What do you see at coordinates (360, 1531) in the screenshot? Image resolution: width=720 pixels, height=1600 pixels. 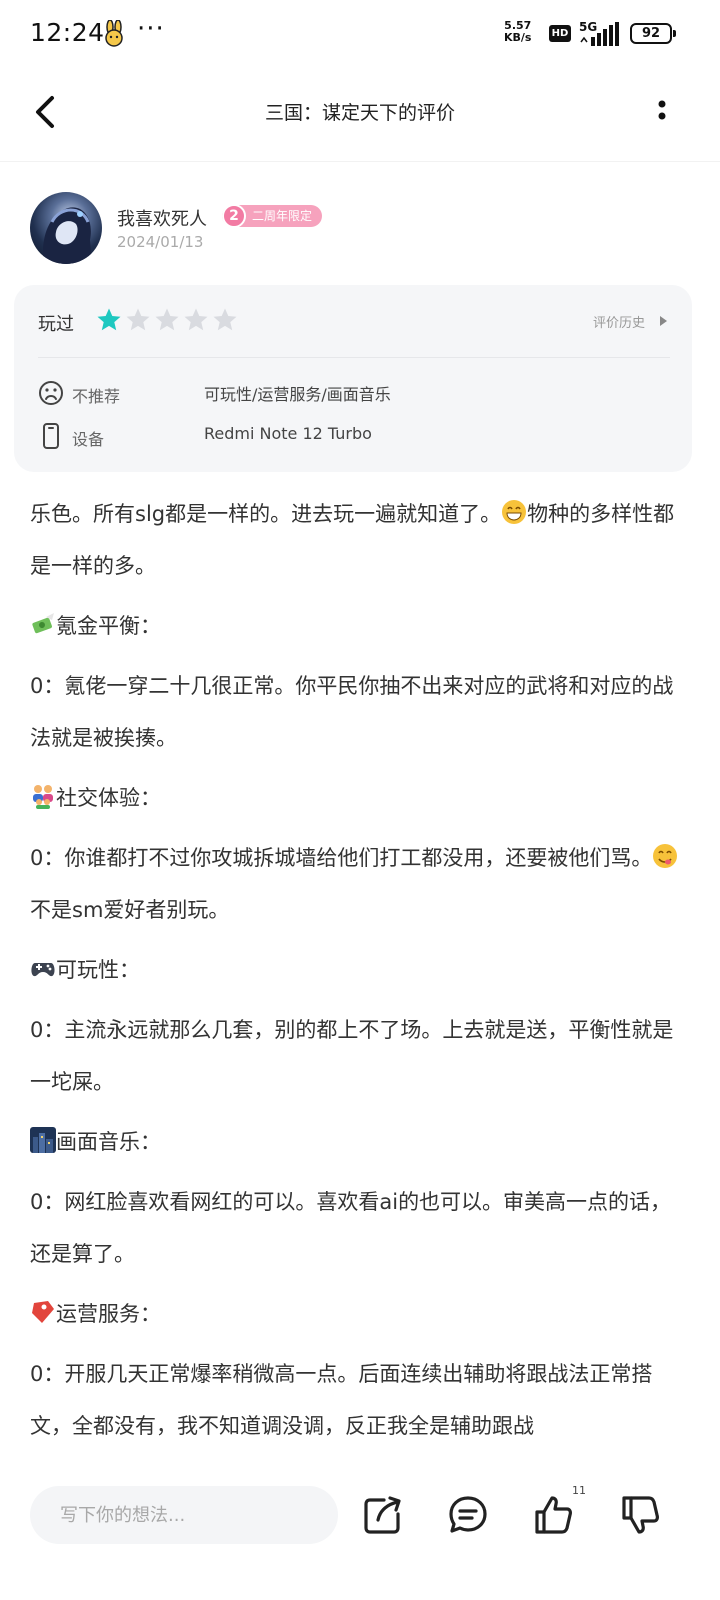 I see `bottom-action-bar: 11` at bounding box center [360, 1531].